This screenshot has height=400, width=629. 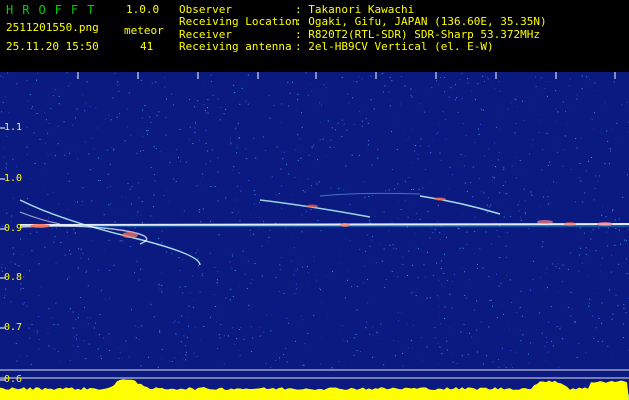 What do you see at coordinates (130, 235) in the screenshot?
I see `hotspot` at bounding box center [130, 235].